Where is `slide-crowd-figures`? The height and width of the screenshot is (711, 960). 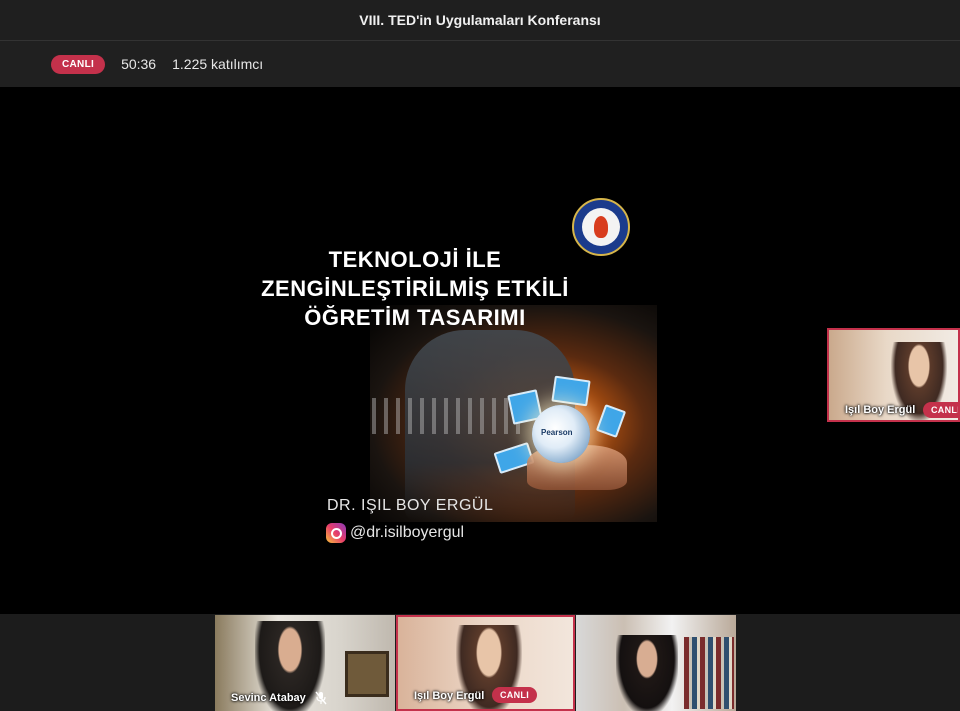
slide-crowd-figures is located at coordinates (447, 416).